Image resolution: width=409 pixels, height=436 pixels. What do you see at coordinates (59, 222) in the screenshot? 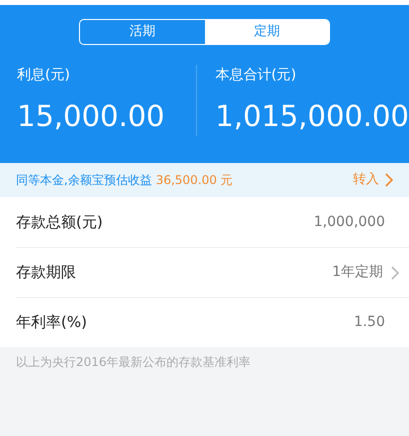
I see `row-label: 存款总额(元)` at bounding box center [59, 222].